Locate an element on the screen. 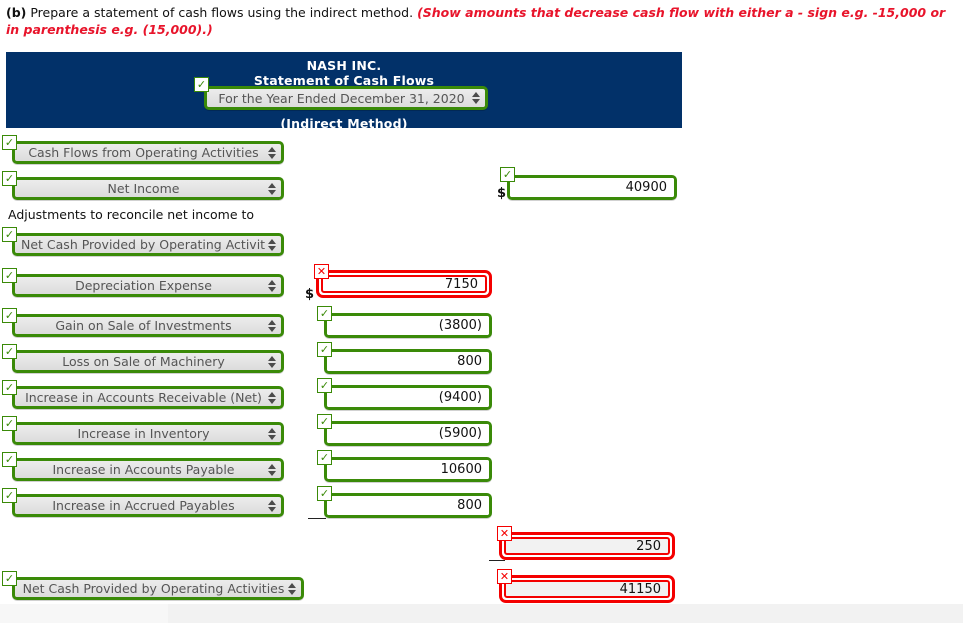  period-select-wrapper: ✓ For the Year Ended December 31, 2020 is located at coordinates (341, 93).